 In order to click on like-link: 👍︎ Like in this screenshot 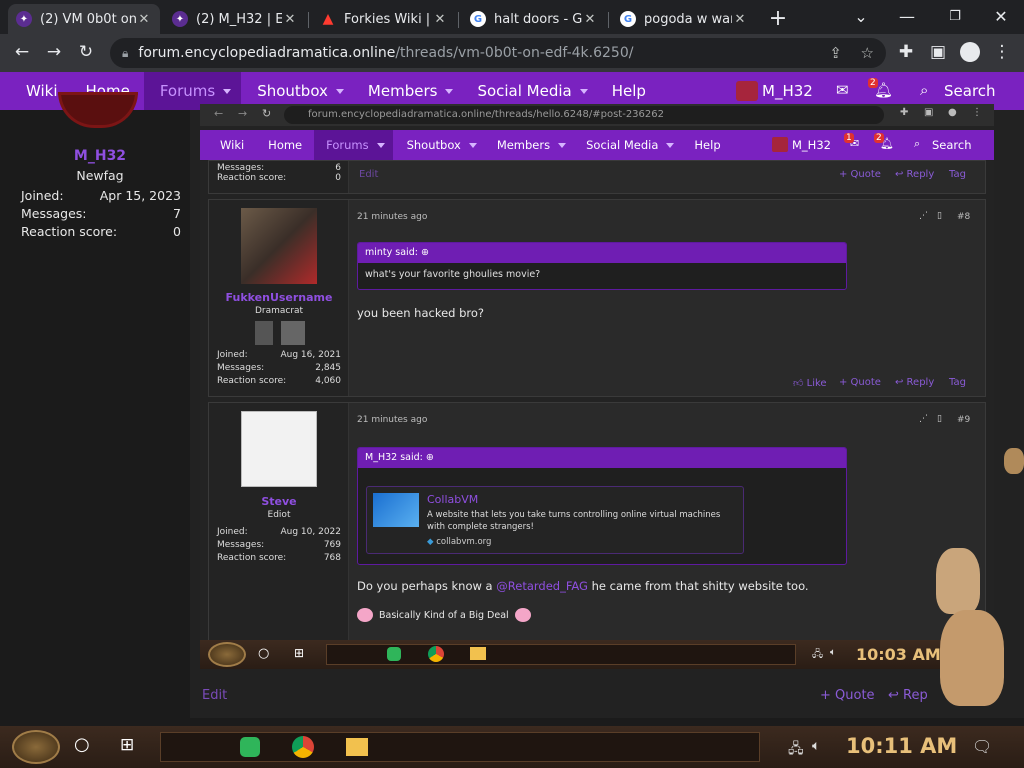, I will do `click(810, 383)`.